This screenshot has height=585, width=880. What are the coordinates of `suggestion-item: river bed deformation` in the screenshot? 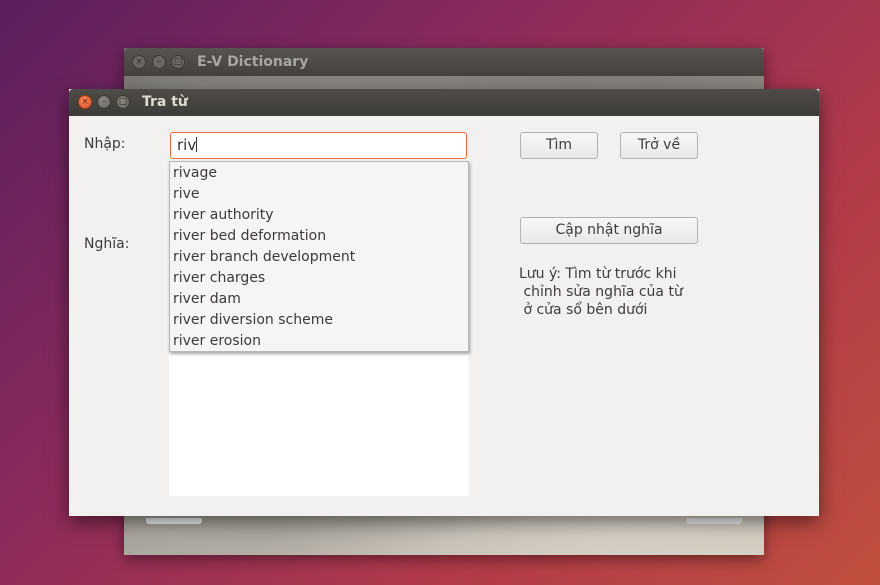 It's located at (319, 236).